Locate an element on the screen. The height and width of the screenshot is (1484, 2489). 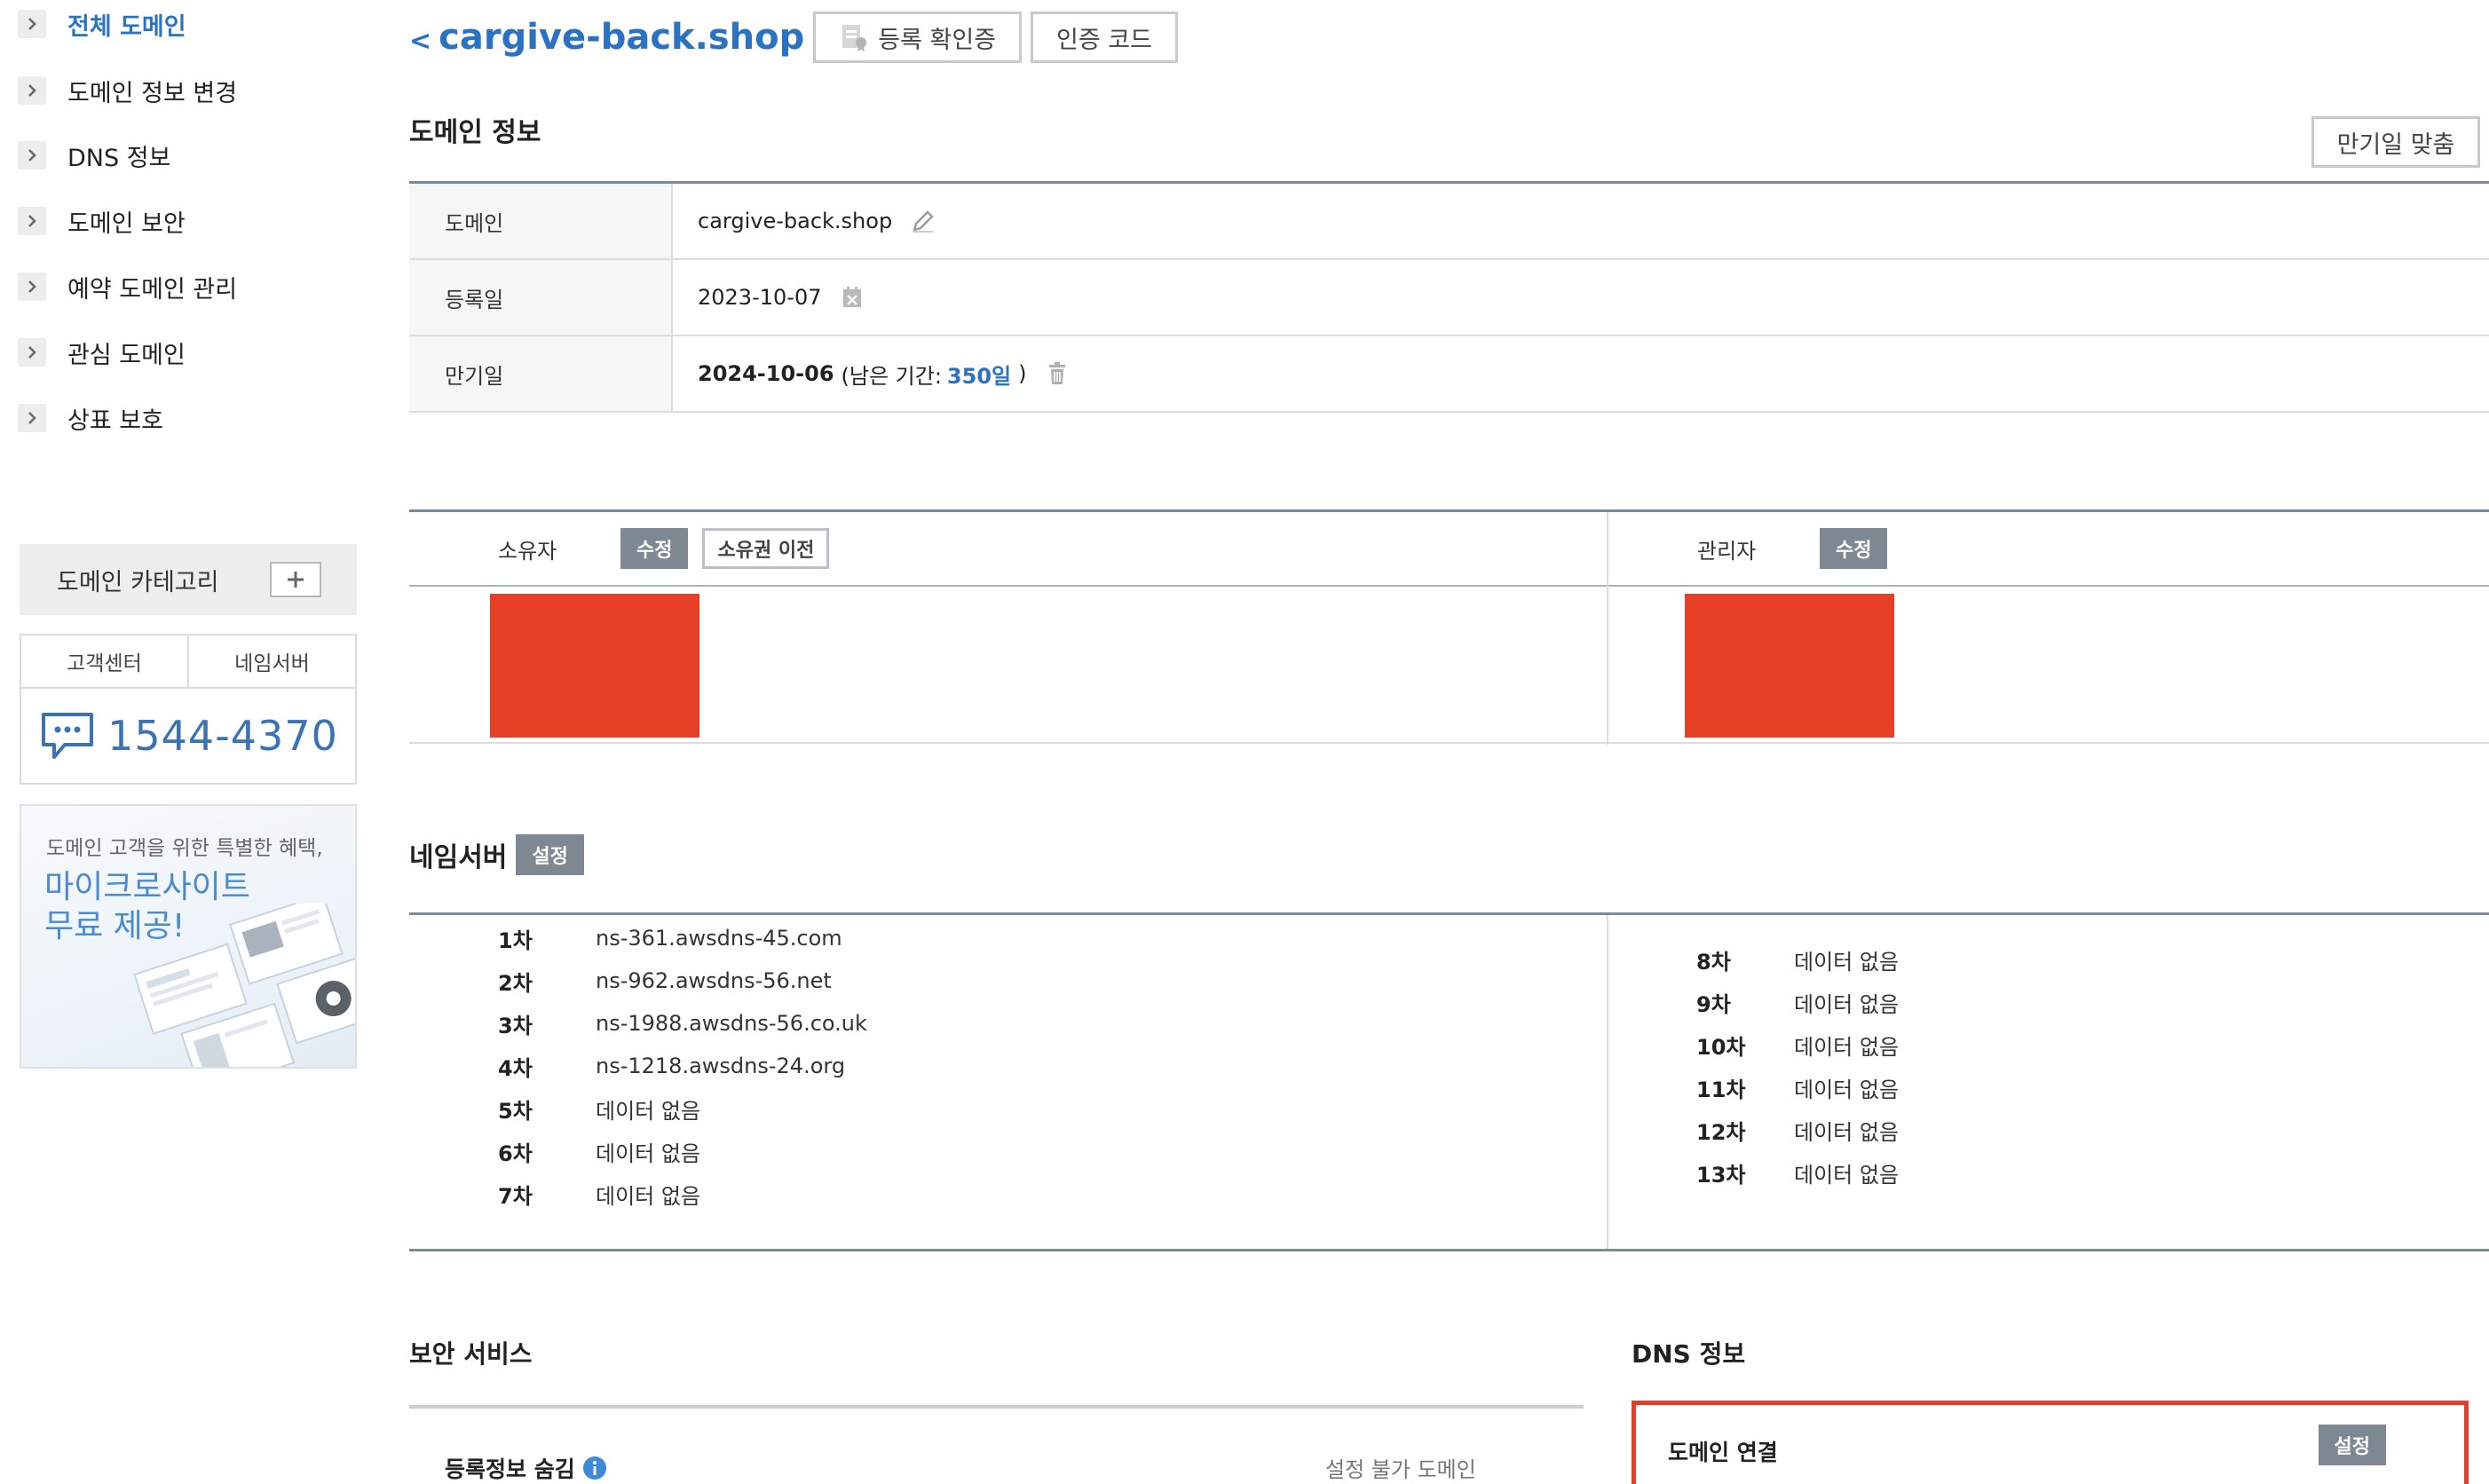
table-row: 13차 데이터 없음 is located at coordinates (1798, 1175).